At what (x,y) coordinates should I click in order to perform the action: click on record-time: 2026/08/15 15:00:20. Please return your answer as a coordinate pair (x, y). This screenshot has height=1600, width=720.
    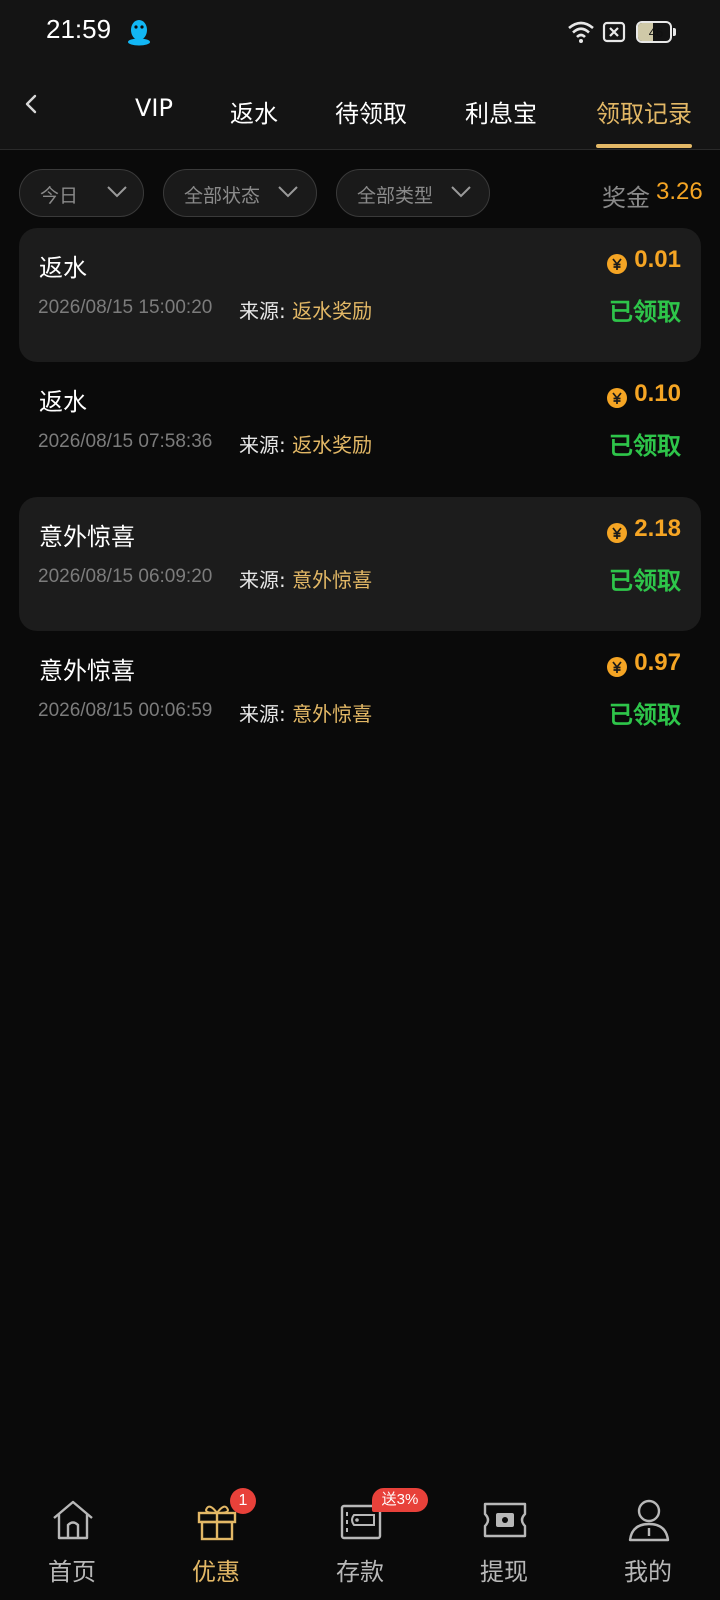
    Looking at the image, I should click on (125, 307).